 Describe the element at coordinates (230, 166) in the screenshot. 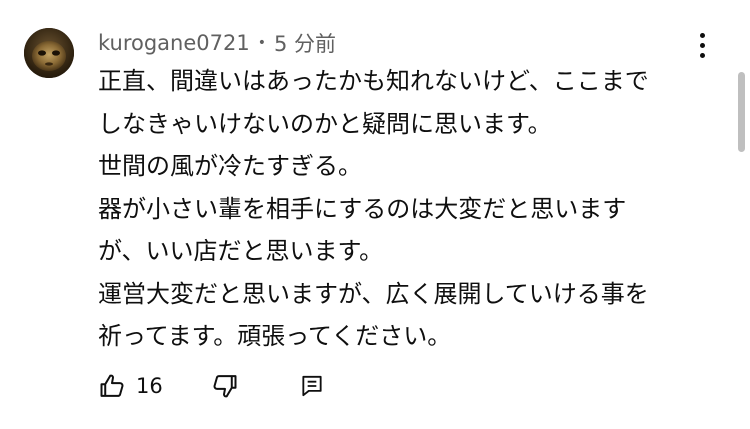

I see `comment-line: 世間の風が冷たすぎる。` at that location.